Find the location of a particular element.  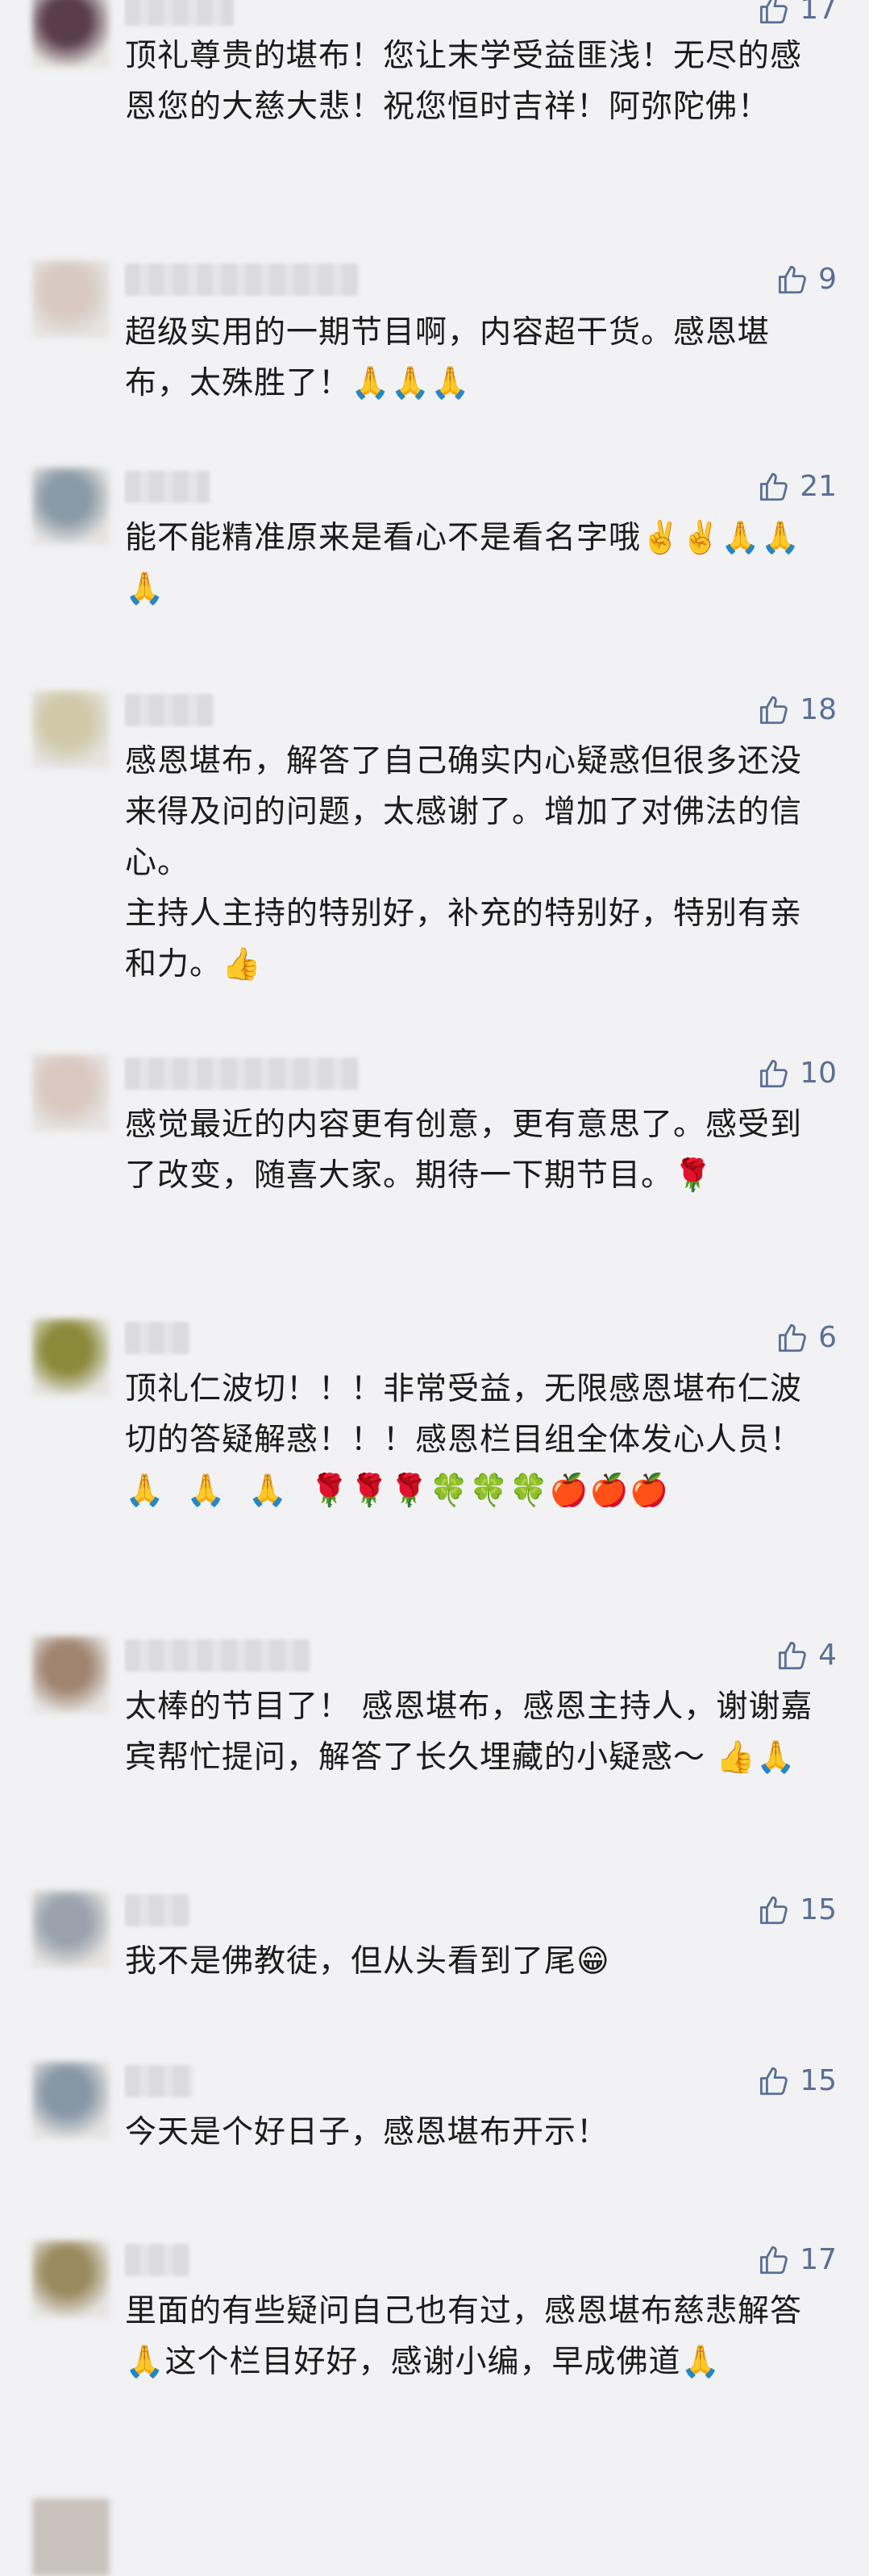

comment-text: 能不能精准原来是看心不是看名字哦✌️✌️🙏🙏🙏 is located at coordinates (463, 563).